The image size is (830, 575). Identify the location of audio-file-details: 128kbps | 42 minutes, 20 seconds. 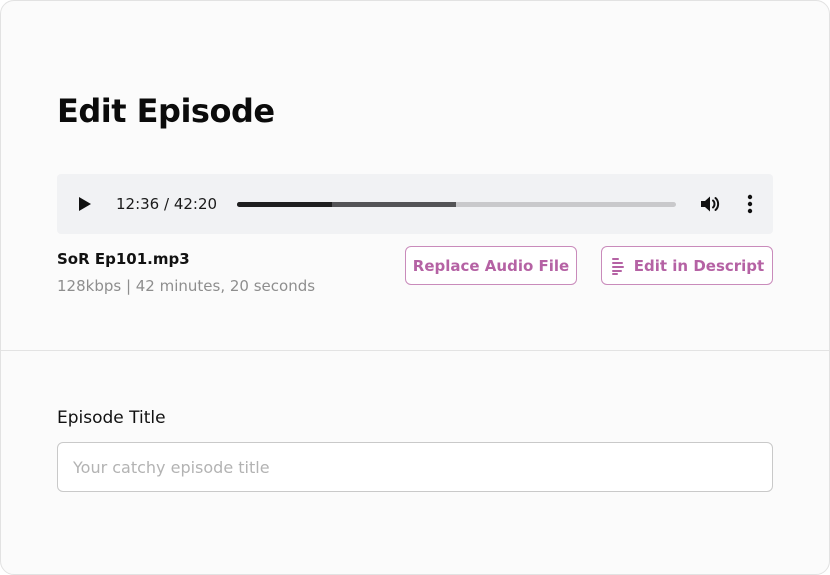
(186, 286).